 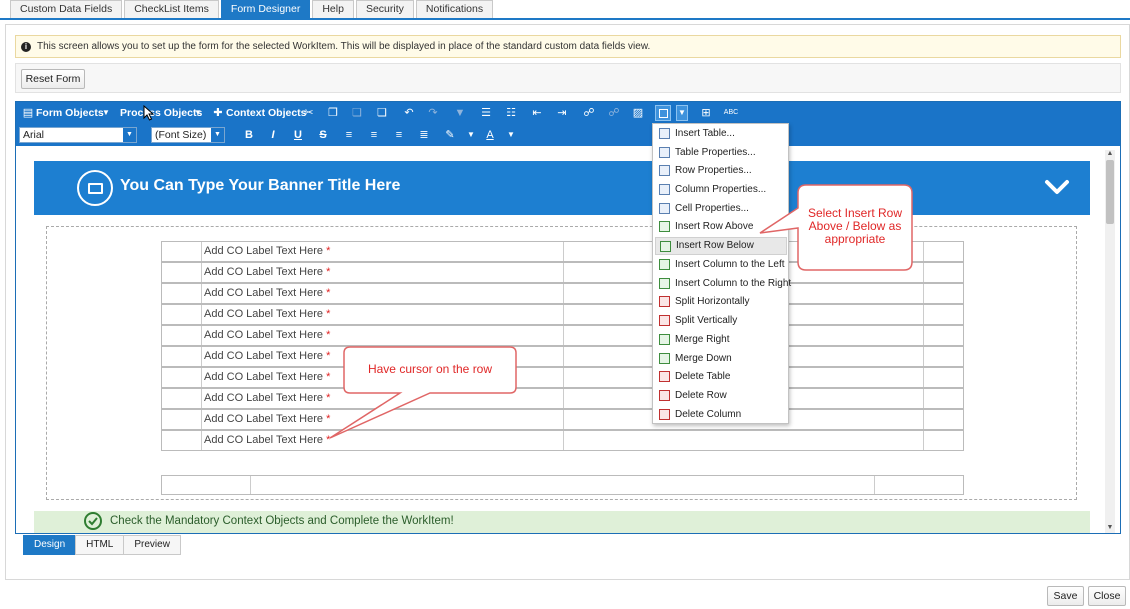 I want to click on indent-icon: ⇥, so click(x=562, y=113).